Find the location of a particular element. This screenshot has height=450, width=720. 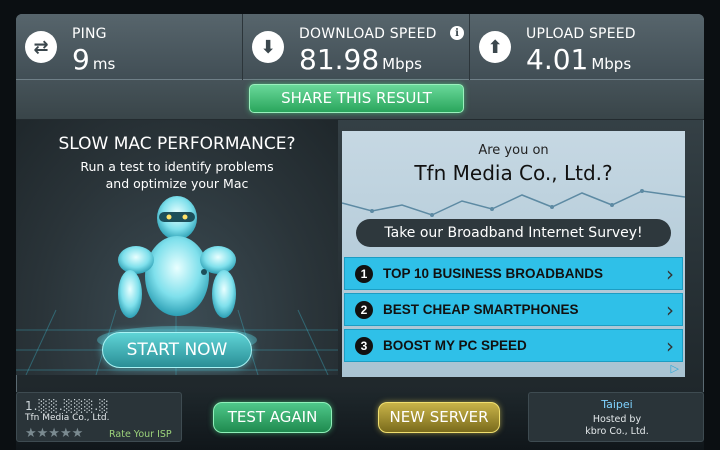

survey-button: Take our Broadband Internet Survey! is located at coordinates (513, 233).